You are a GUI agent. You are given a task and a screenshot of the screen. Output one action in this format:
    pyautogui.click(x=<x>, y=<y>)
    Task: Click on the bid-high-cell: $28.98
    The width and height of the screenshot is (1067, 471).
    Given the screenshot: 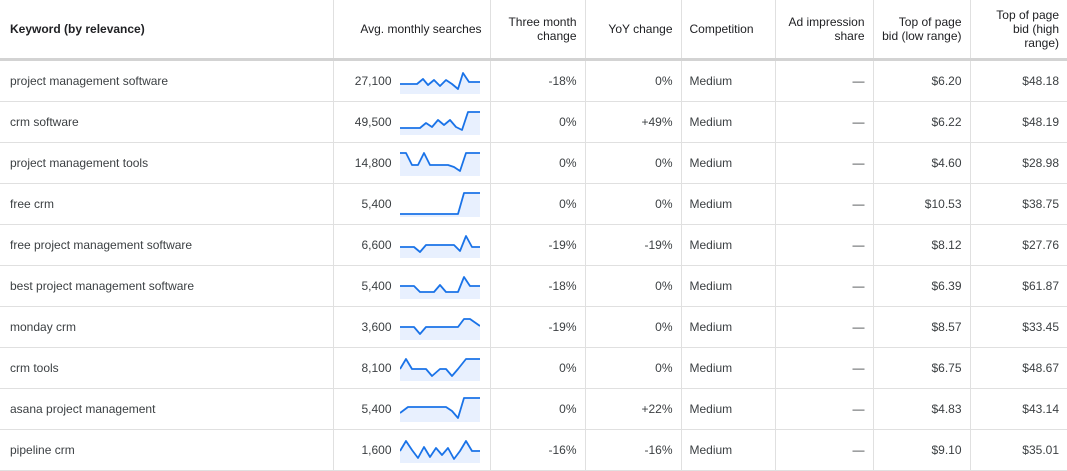 What is the action you would take?
    pyautogui.click(x=1018, y=163)
    